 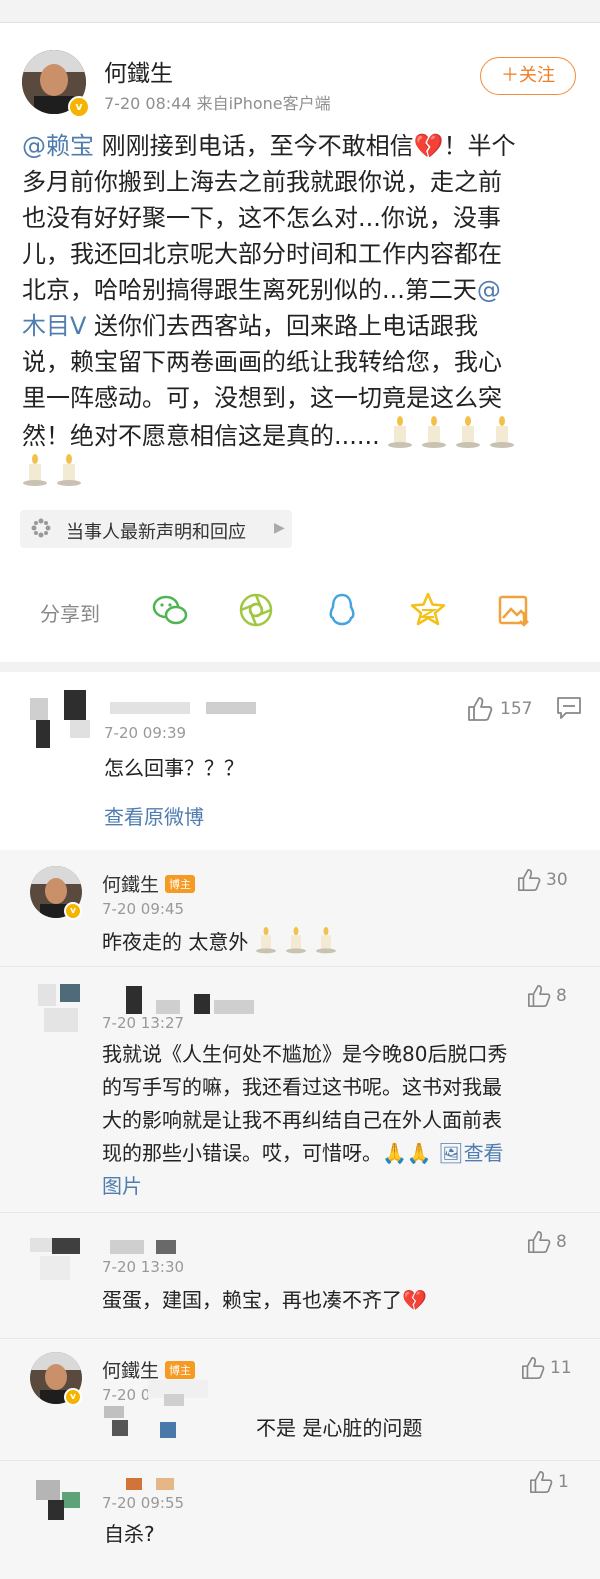 What do you see at coordinates (58, 146) in the screenshot?
I see `mention-link: @赖宝` at bounding box center [58, 146].